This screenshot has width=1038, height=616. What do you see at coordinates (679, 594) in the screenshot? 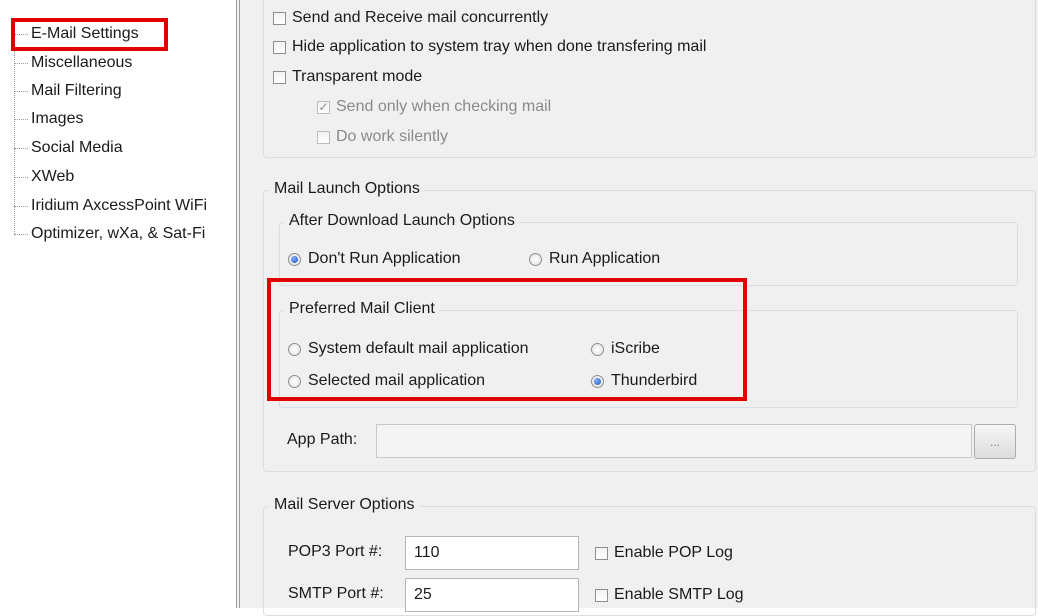
I see `checkbox-label: Enable SMTP Log` at bounding box center [679, 594].